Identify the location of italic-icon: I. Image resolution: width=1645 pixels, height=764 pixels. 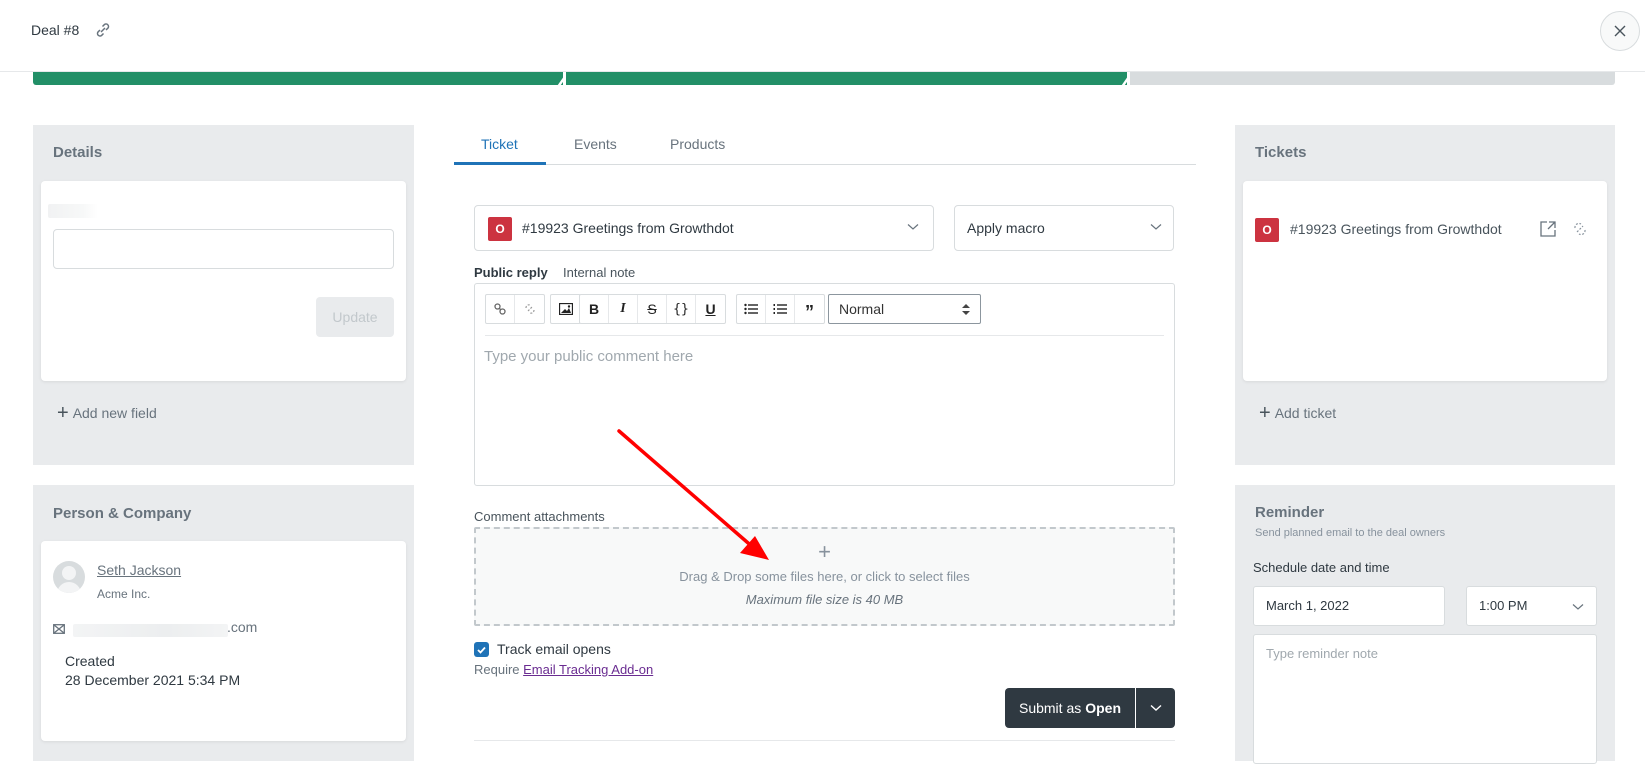
(623, 308).